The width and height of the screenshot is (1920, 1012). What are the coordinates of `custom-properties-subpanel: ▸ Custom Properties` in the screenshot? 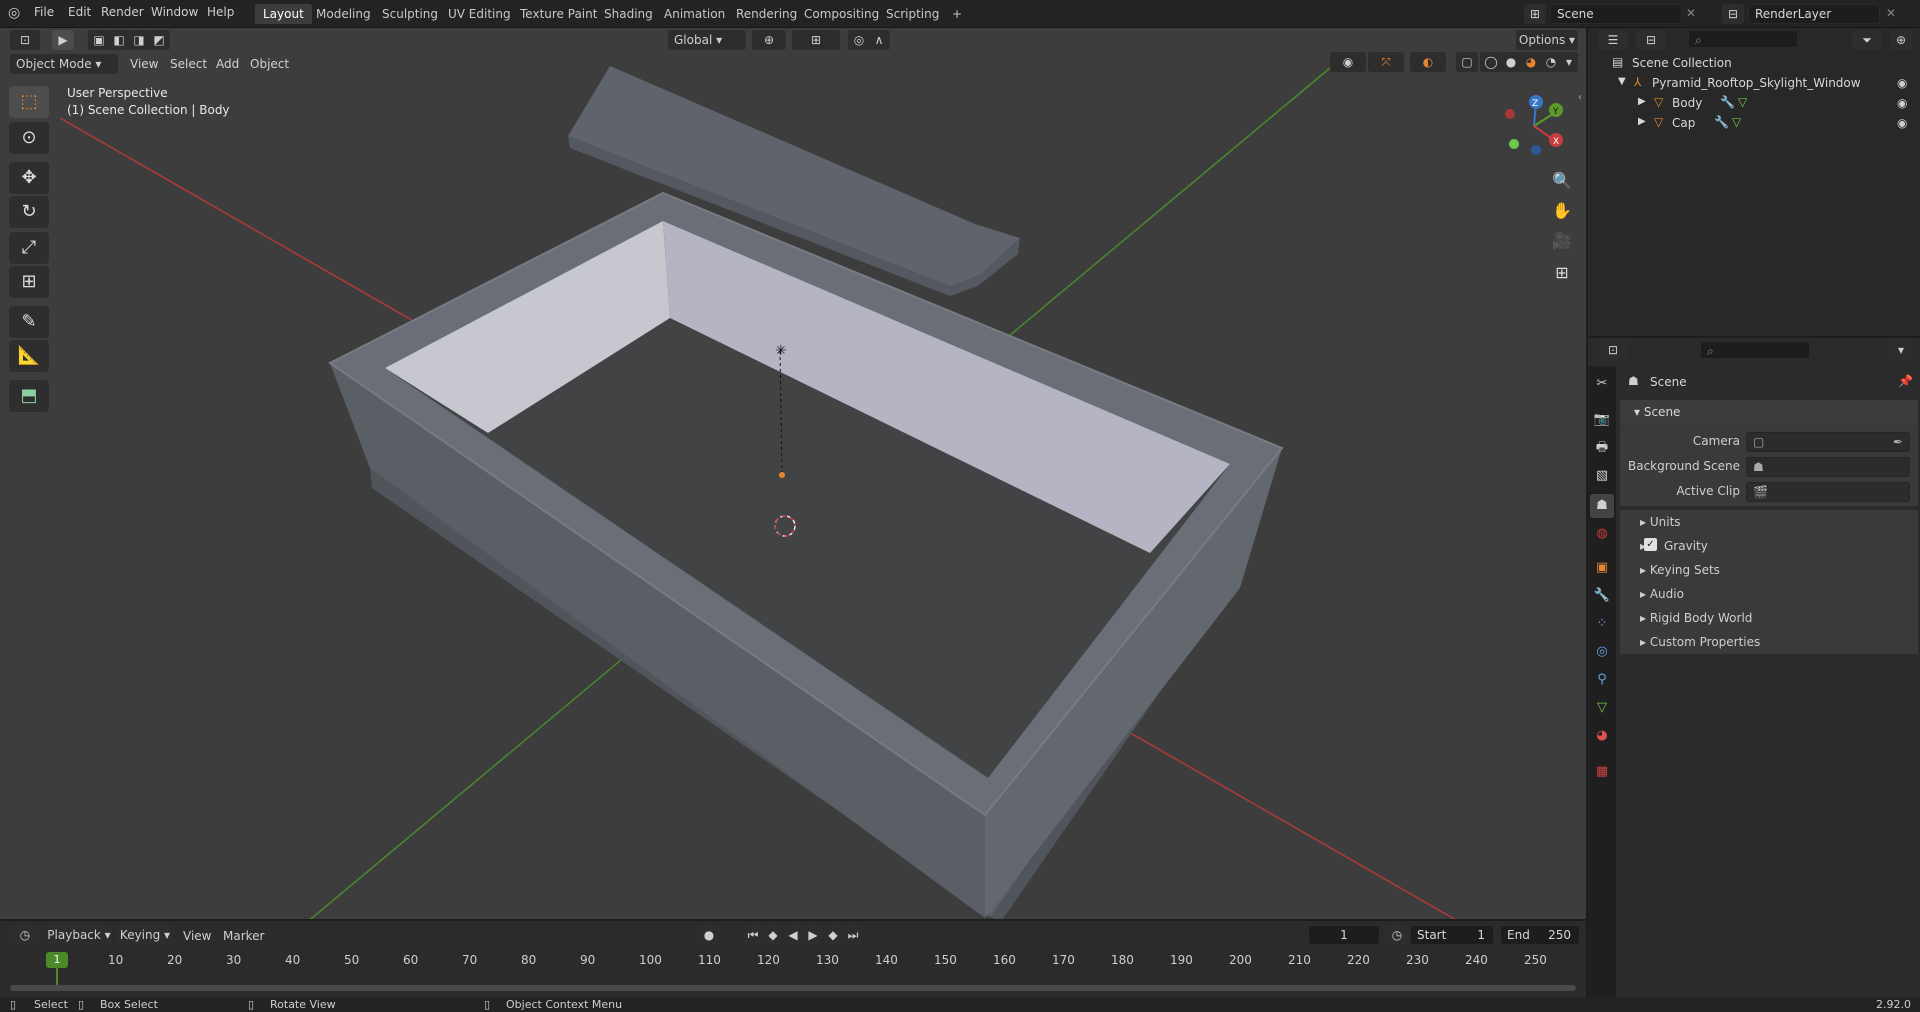 It's located at (1769, 642).